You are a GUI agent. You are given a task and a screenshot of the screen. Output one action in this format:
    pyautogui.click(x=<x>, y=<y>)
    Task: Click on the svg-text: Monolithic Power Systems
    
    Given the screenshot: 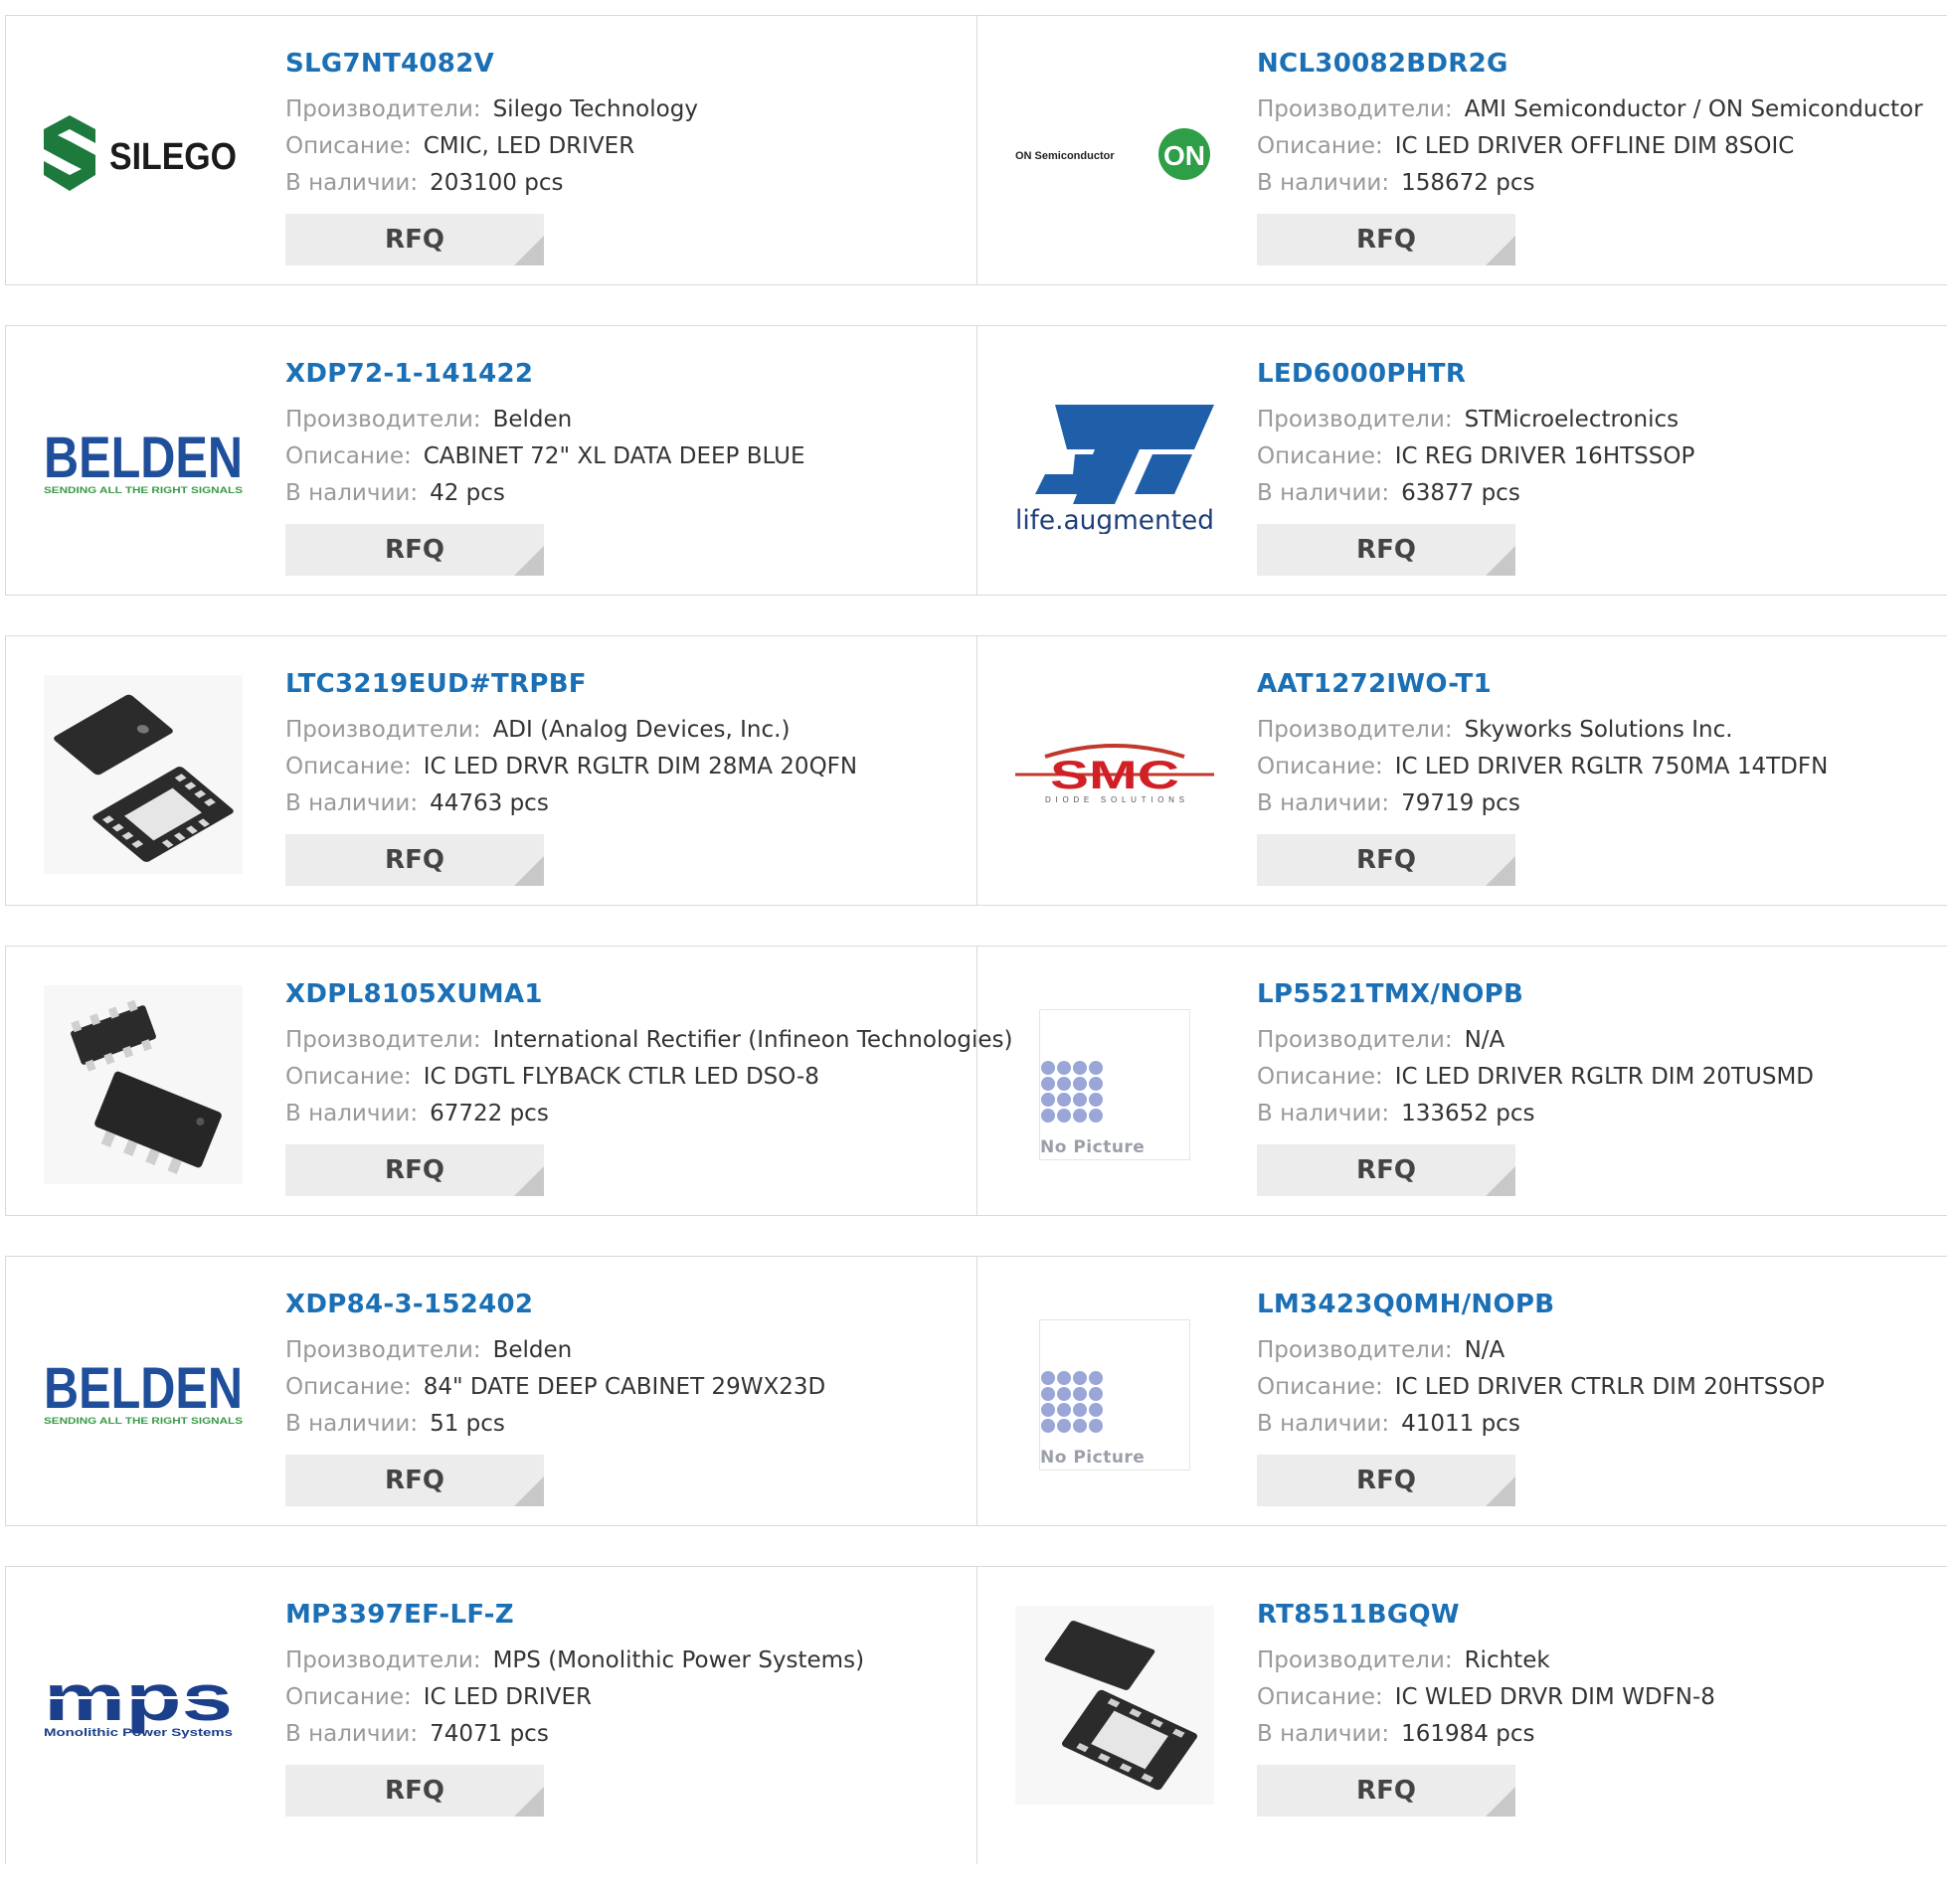 What is the action you would take?
    pyautogui.click(x=138, y=1733)
    